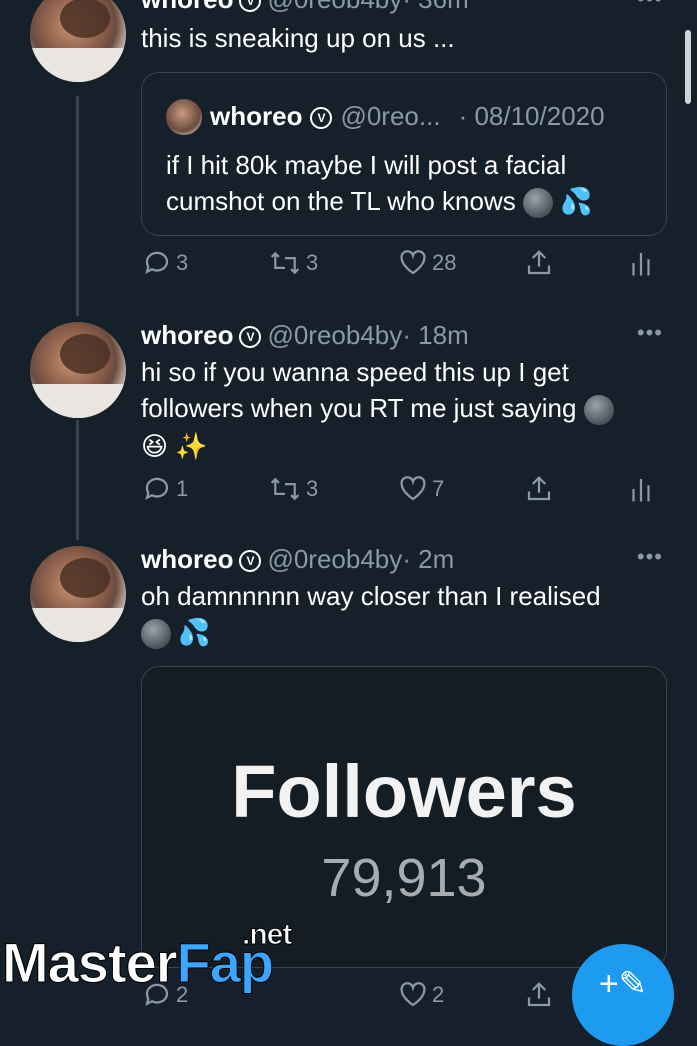  I want to click on reply-button: 3, so click(165, 263).